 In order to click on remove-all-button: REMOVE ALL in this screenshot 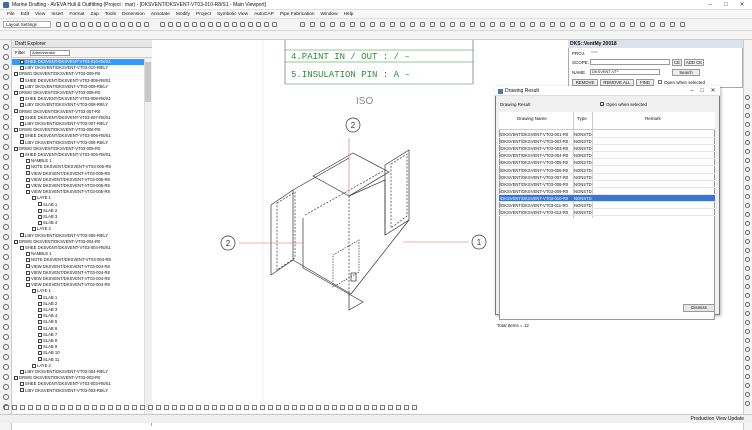, I will do `click(617, 82)`.